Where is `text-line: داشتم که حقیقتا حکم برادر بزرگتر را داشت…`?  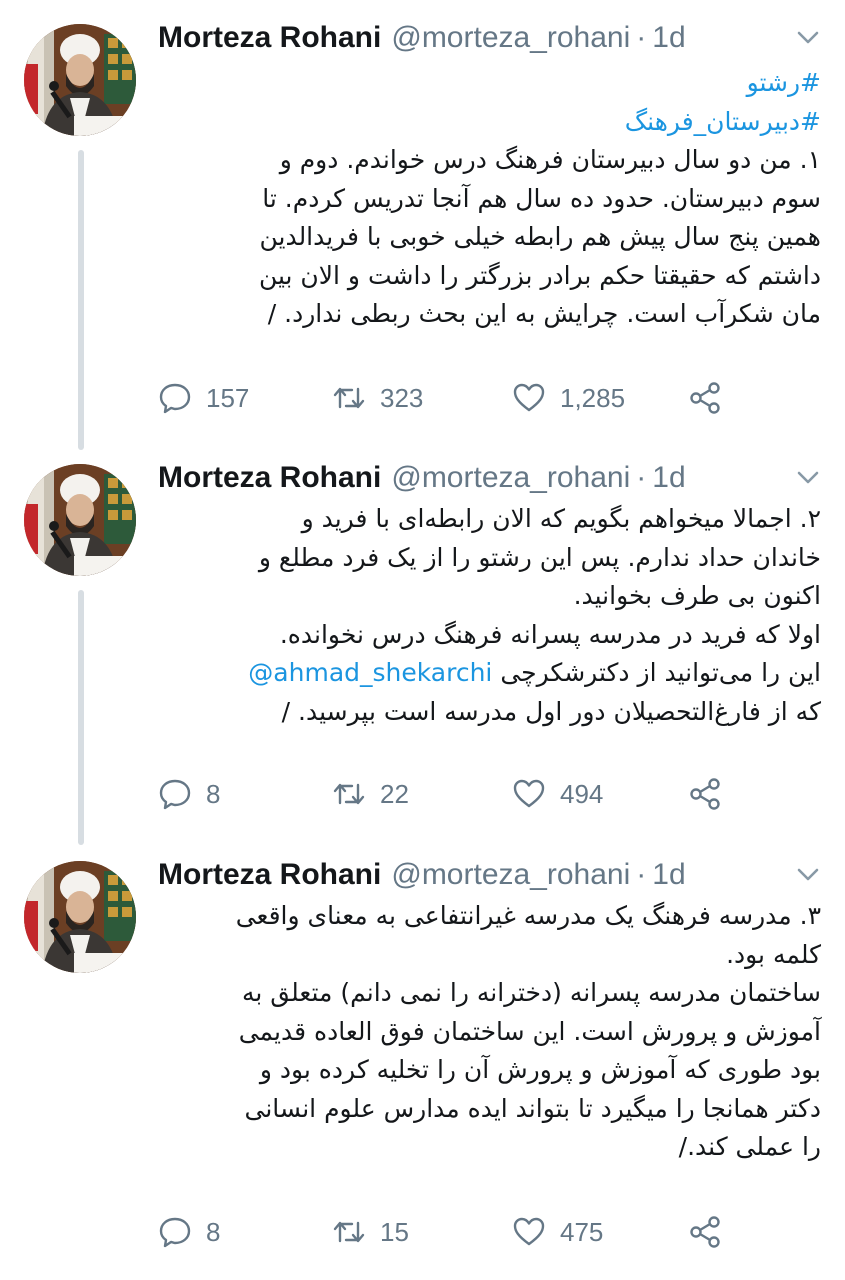 text-line: داشتم که حقیقتا حکم برادر بزرگتر را داشت… is located at coordinates (539, 275).